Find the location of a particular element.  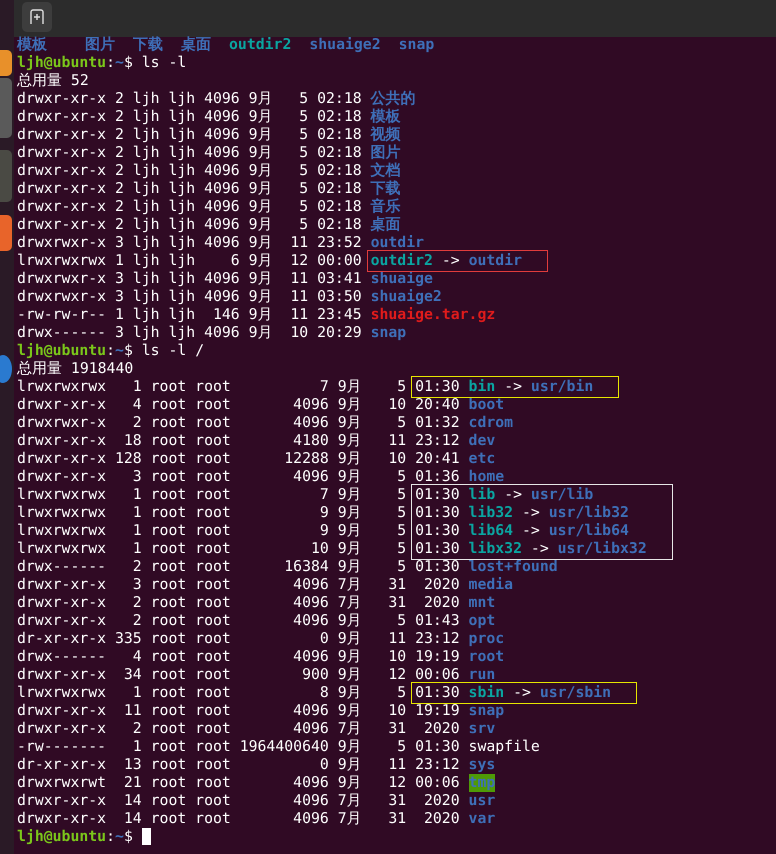

file-info: drwx------ 3 ljh ljh 4096 9月 10 is located at coordinates (162, 333).